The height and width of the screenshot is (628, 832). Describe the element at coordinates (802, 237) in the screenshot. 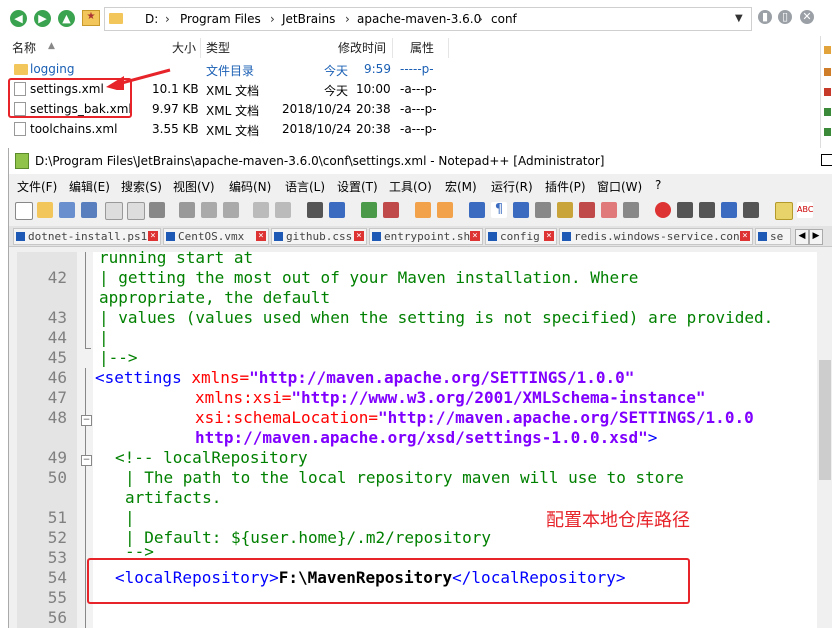

I see `tab-scroll-left-icon: ◀` at that location.